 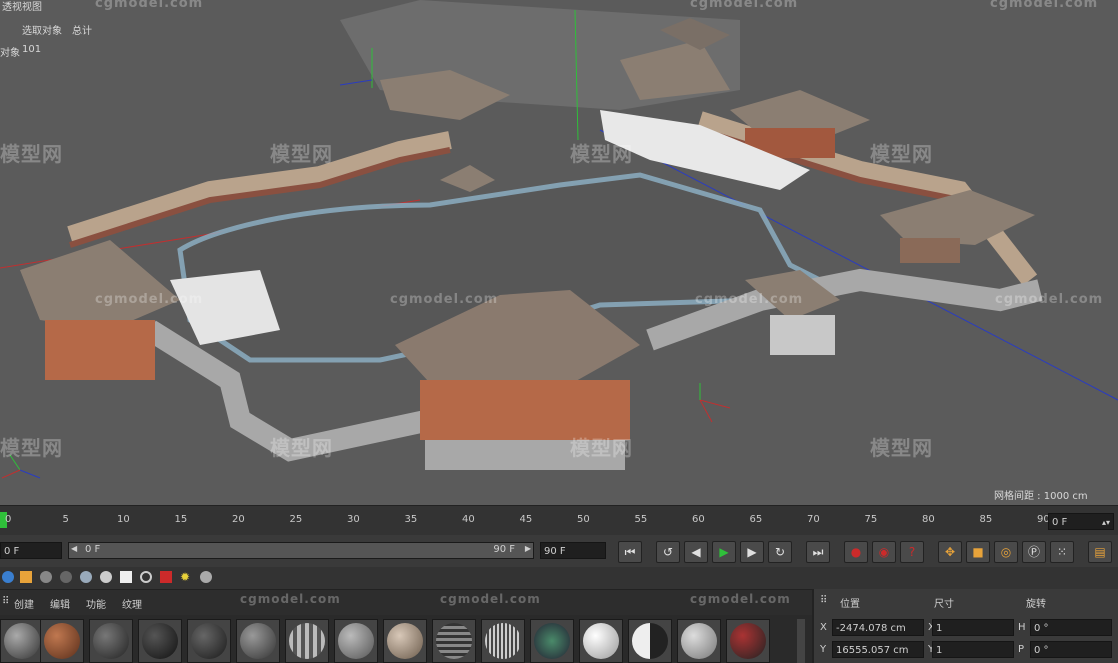 What do you see at coordinates (1071, 627) in the screenshot?
I see `rotation-h-field: 0 °` at bounding box center [1071, 627].